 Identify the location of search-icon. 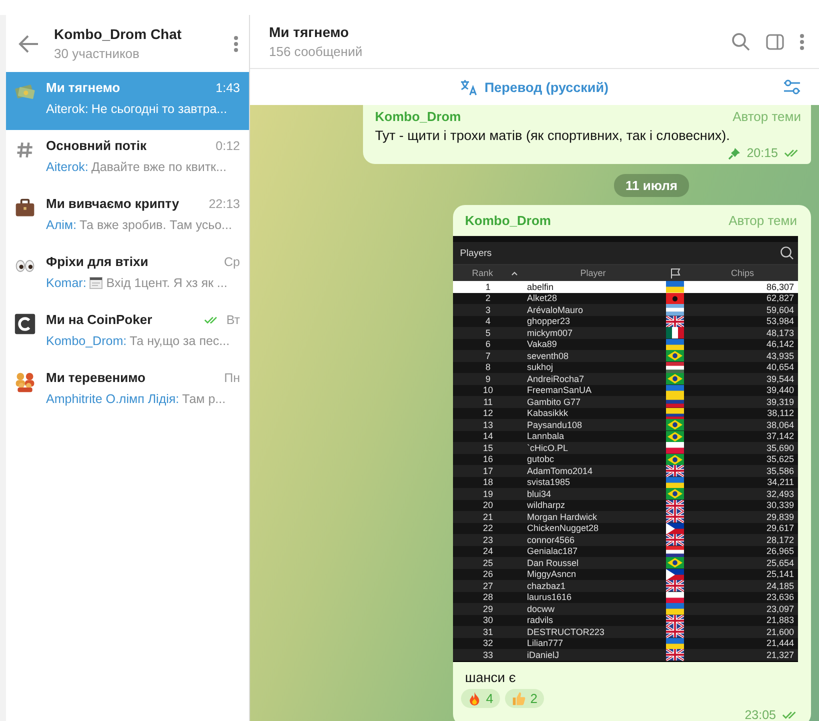
(741, 42).